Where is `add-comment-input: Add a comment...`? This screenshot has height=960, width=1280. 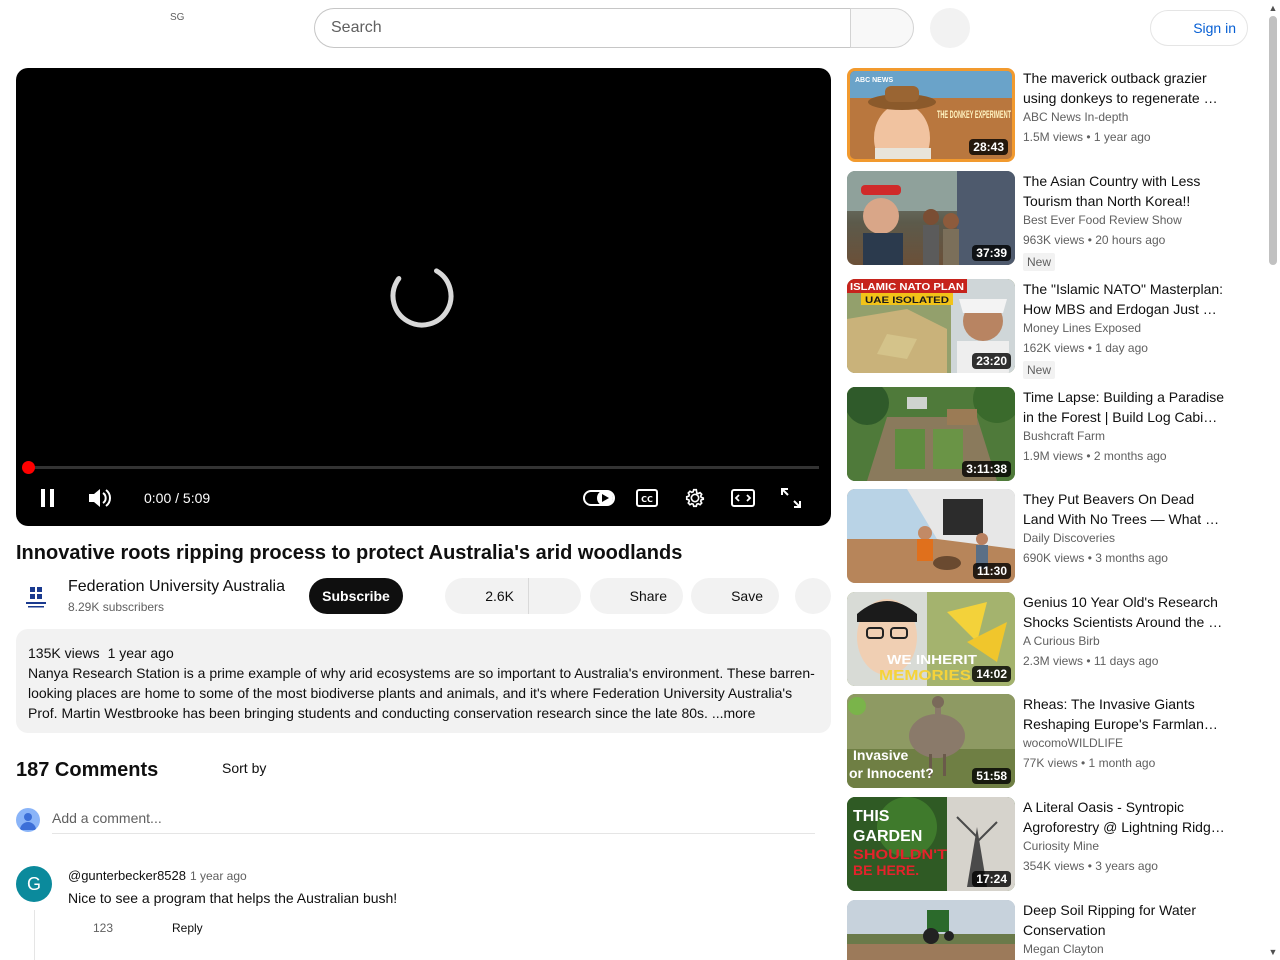
add-comment-input: Add a comment... is located at coordinates (433, 822).